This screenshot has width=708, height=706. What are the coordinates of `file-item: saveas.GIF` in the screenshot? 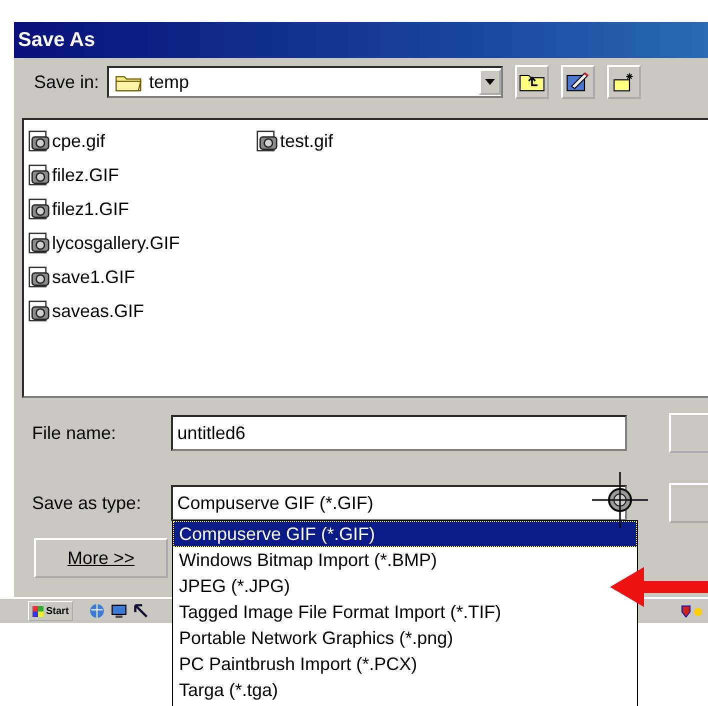 It's located at (142, 311).